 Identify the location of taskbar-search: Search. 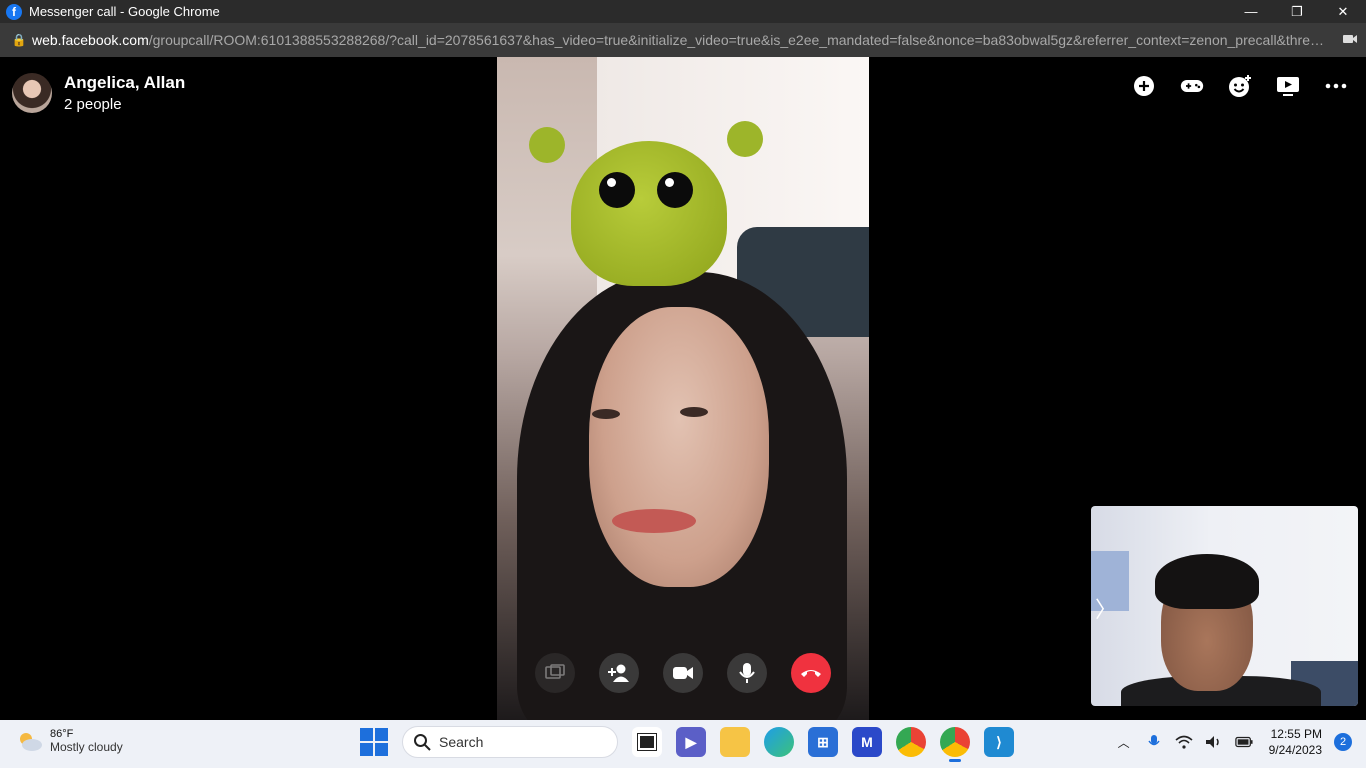
(510, 742).